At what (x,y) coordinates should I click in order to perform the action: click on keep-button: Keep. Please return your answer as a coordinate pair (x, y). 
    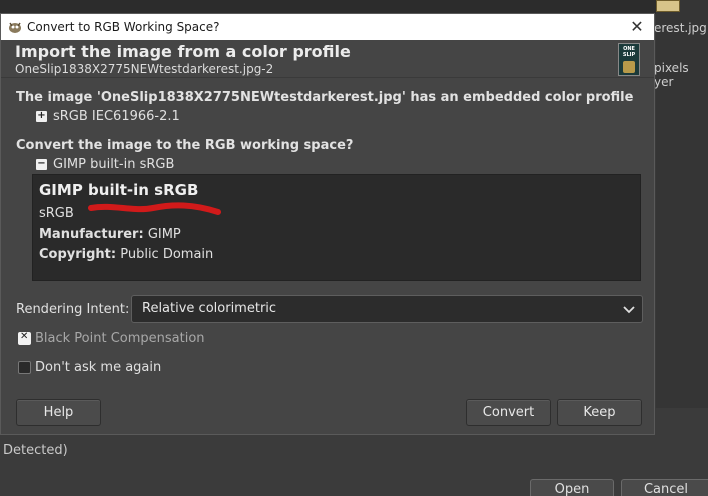
    Looking at the image, I should click on (599, 412).